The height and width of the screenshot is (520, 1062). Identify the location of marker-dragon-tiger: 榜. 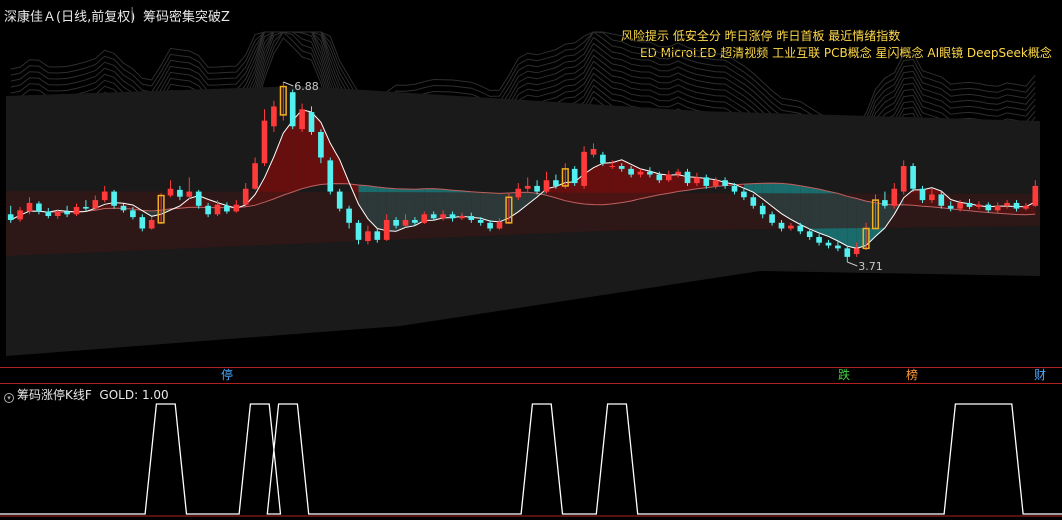
(912, 375).